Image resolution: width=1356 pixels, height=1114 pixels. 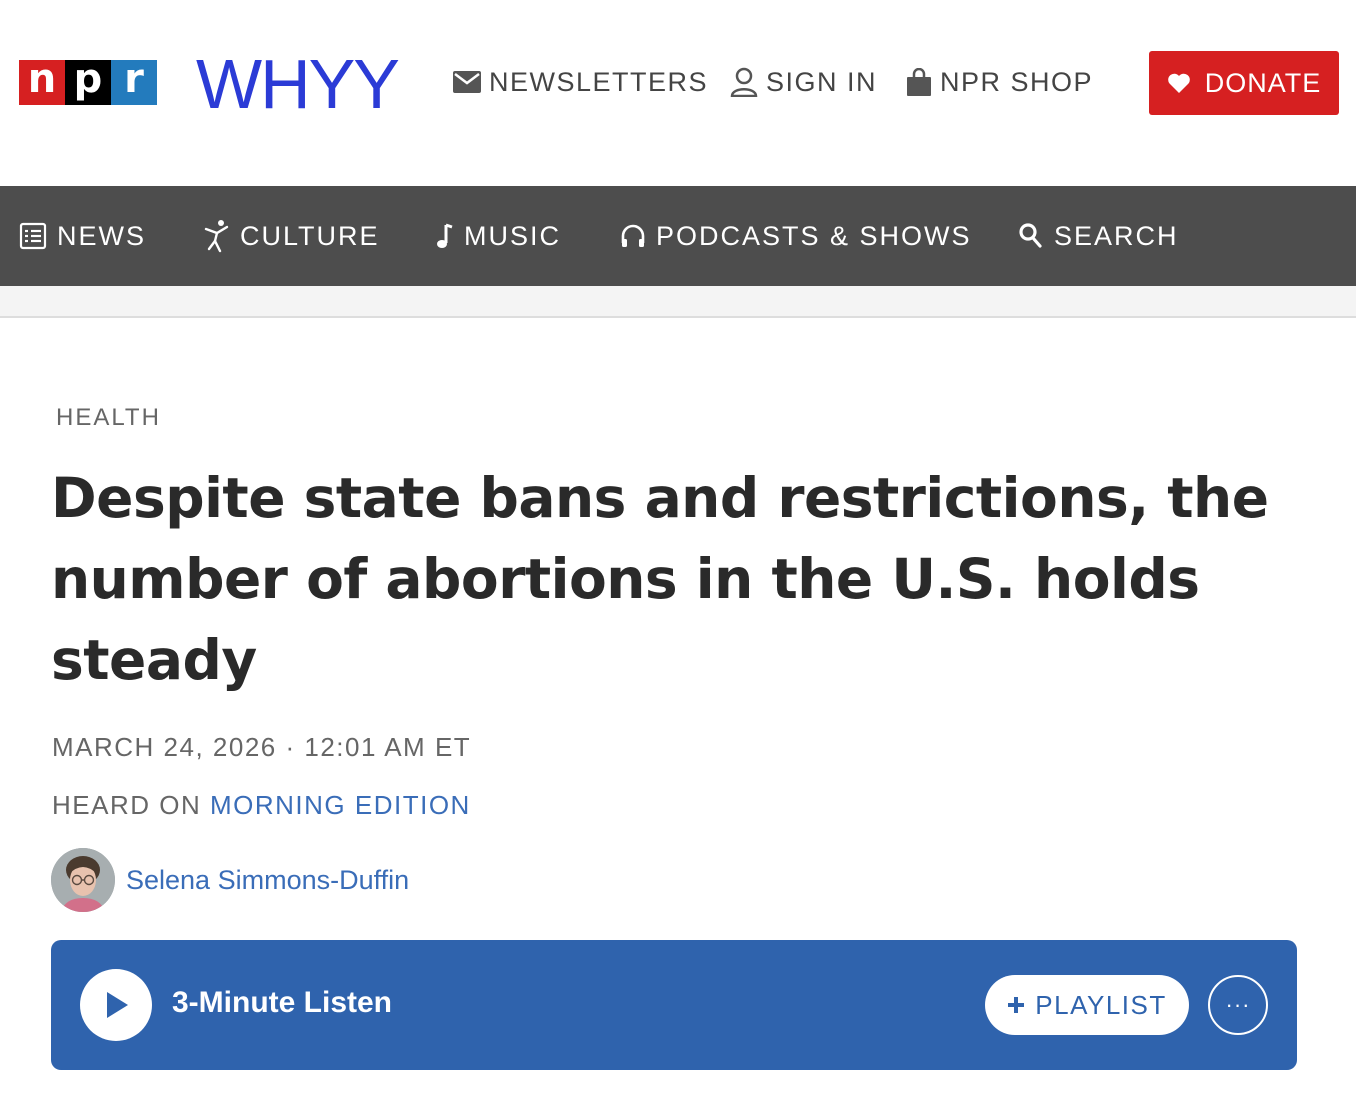 I want to click on news-icon, so click(x=33, y=236).